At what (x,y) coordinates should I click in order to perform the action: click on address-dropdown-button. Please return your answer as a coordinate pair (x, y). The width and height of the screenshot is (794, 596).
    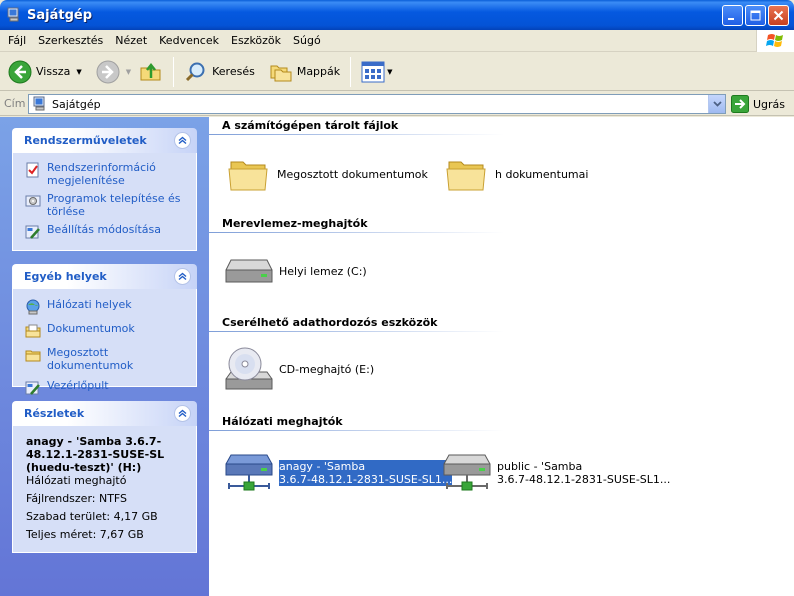
    Looking at the image, I should click on (716, 104).